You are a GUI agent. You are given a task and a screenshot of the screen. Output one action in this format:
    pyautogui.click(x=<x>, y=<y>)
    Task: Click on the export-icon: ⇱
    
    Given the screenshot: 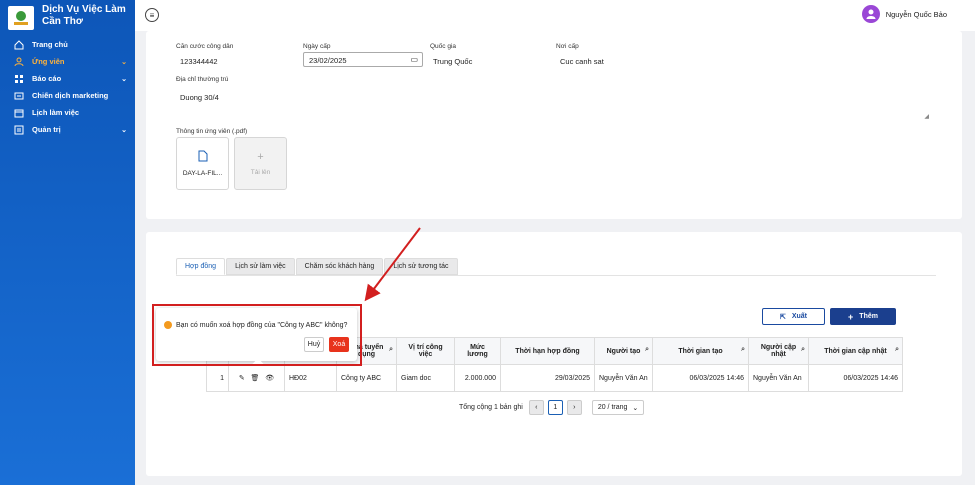 What is the action you would take?
    pyautogui.click(x=782, y=317)
    